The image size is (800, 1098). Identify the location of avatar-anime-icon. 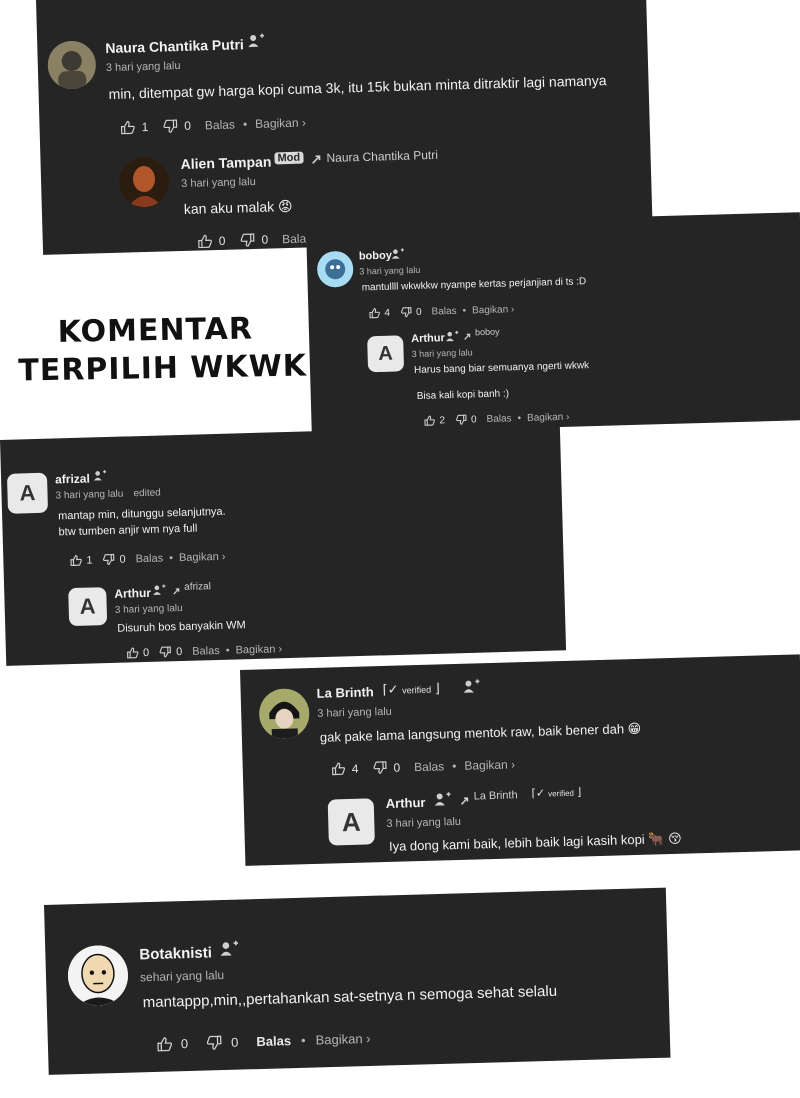
(284, 714).